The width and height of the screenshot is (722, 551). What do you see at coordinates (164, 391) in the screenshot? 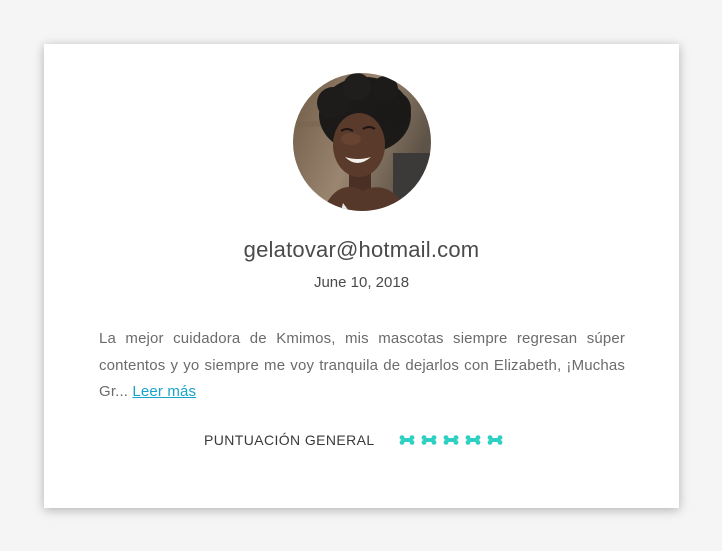
I see `read-more-link: Leer más` at bounding box center [164, 391].